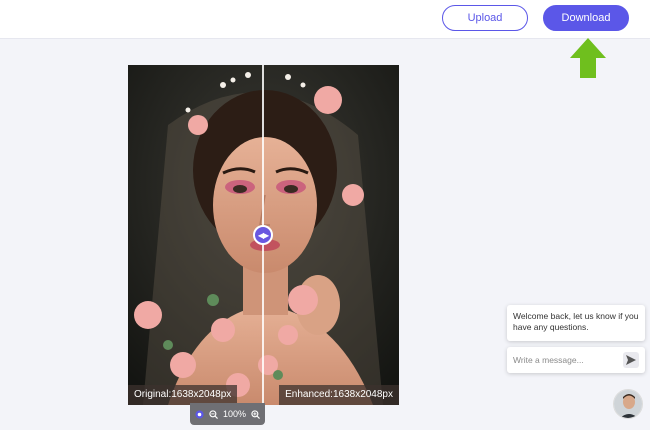  I want to click on chat-input-box, so click(576, 360).